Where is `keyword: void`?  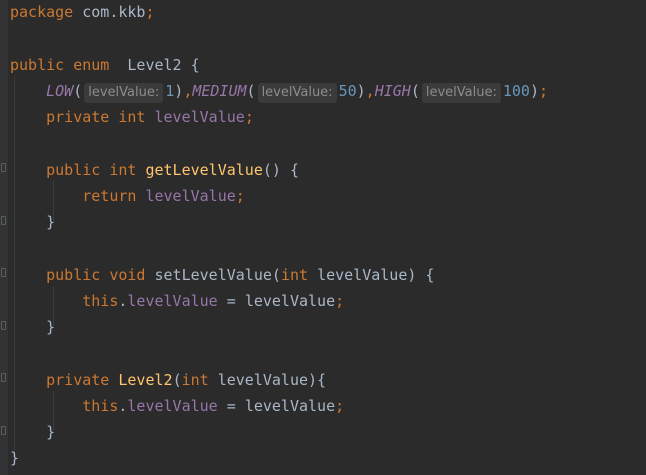 keyword: void is located at coordinates (127, 274).